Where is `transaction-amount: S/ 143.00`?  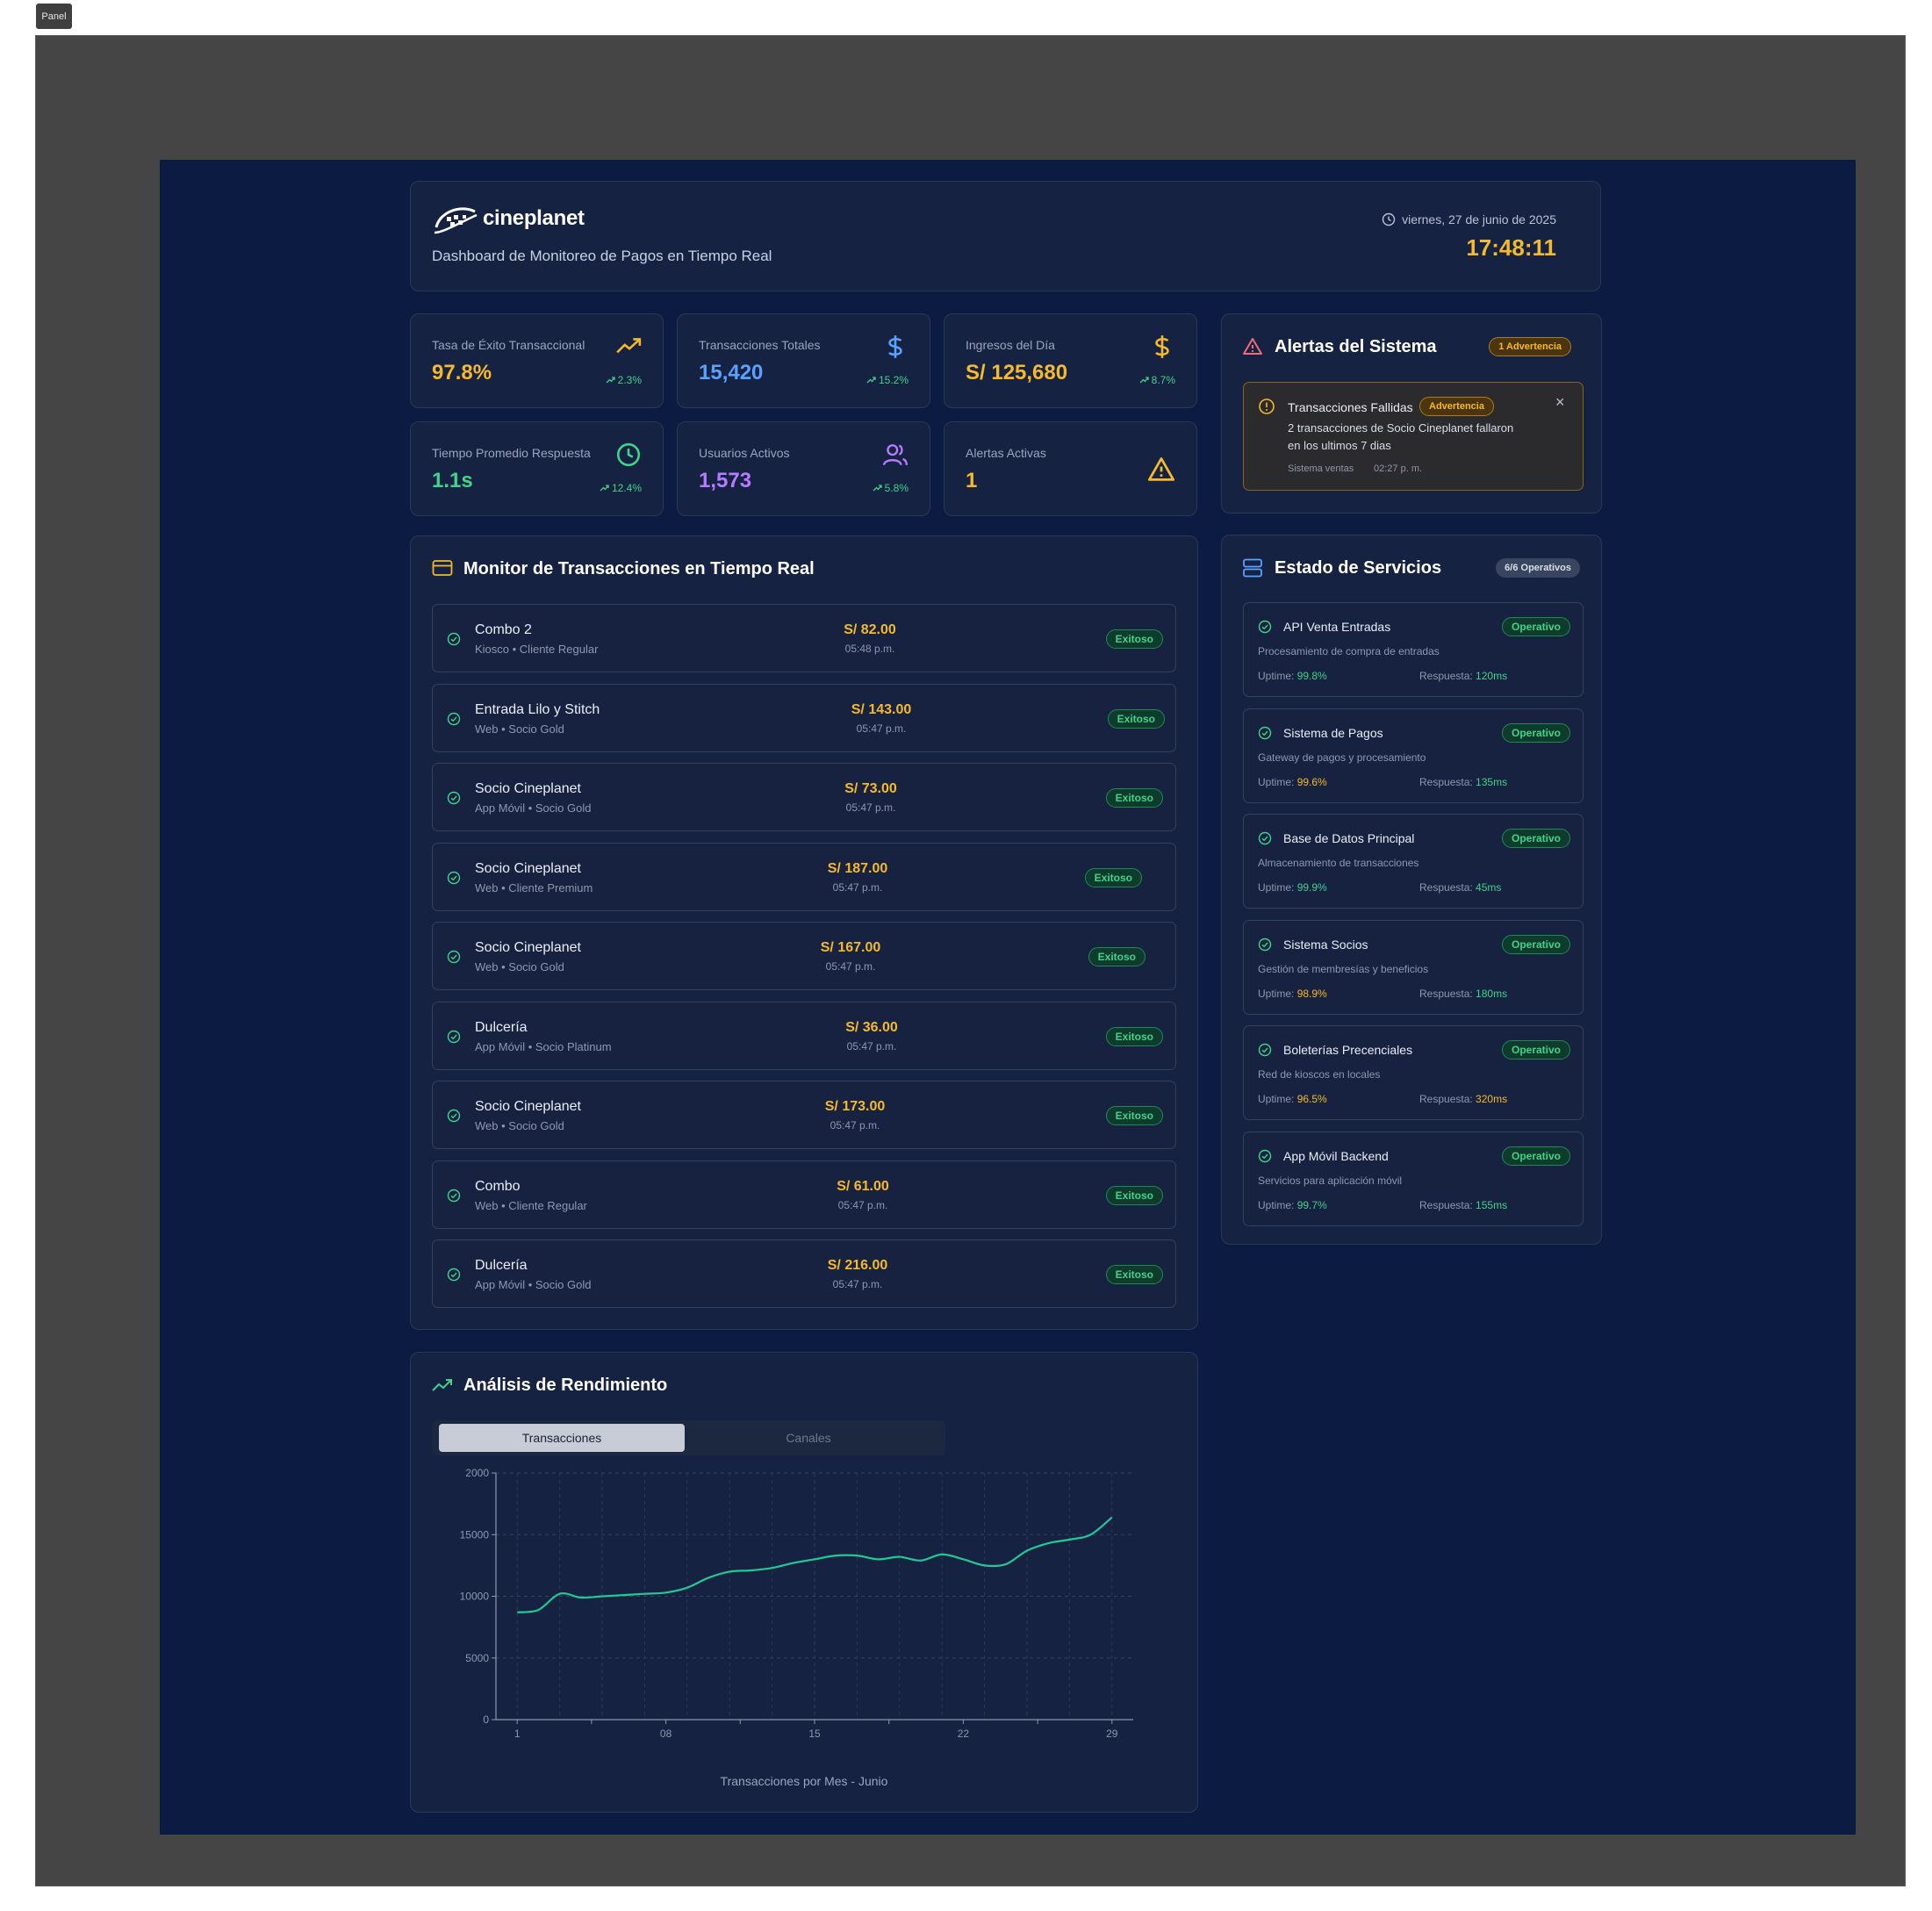
transaction-amount: S/ 143.00 is located at coordinates (881, 709).